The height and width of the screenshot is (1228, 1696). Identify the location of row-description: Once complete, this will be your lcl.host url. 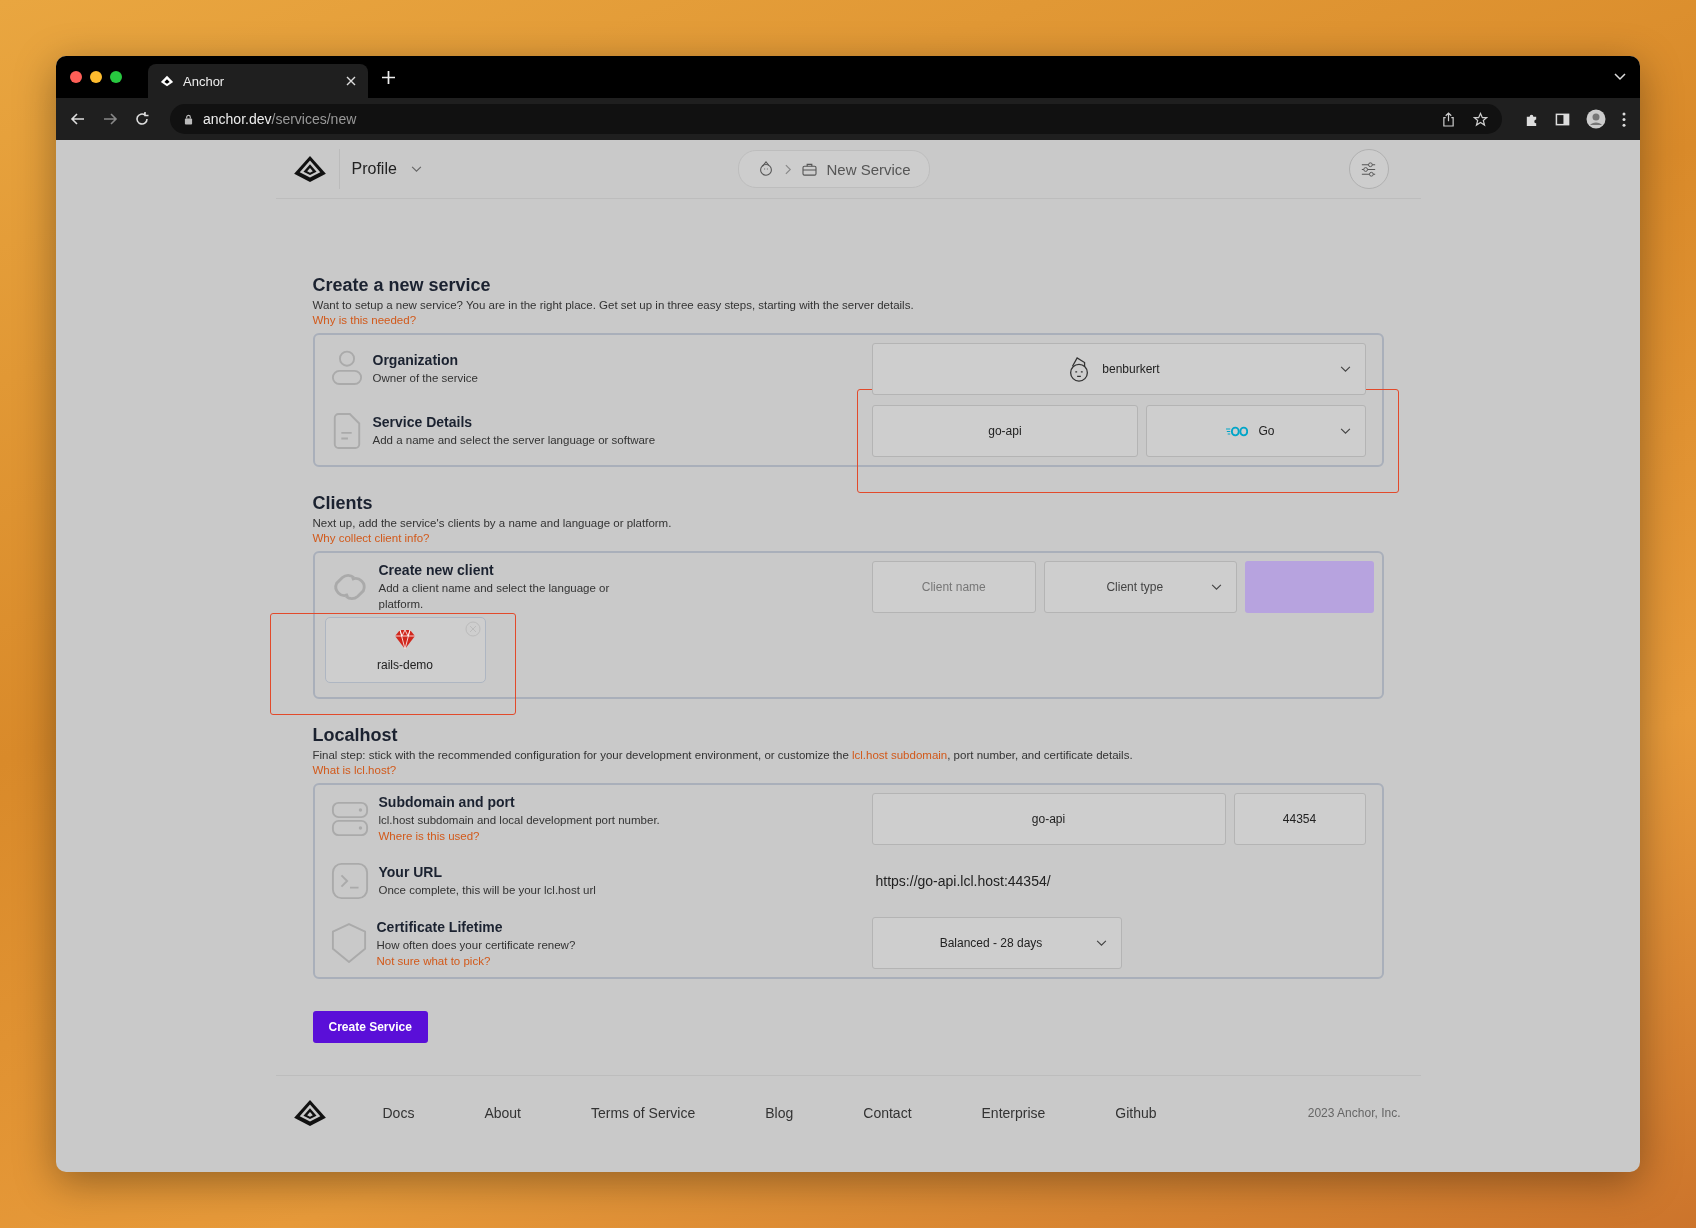
(487, 890).